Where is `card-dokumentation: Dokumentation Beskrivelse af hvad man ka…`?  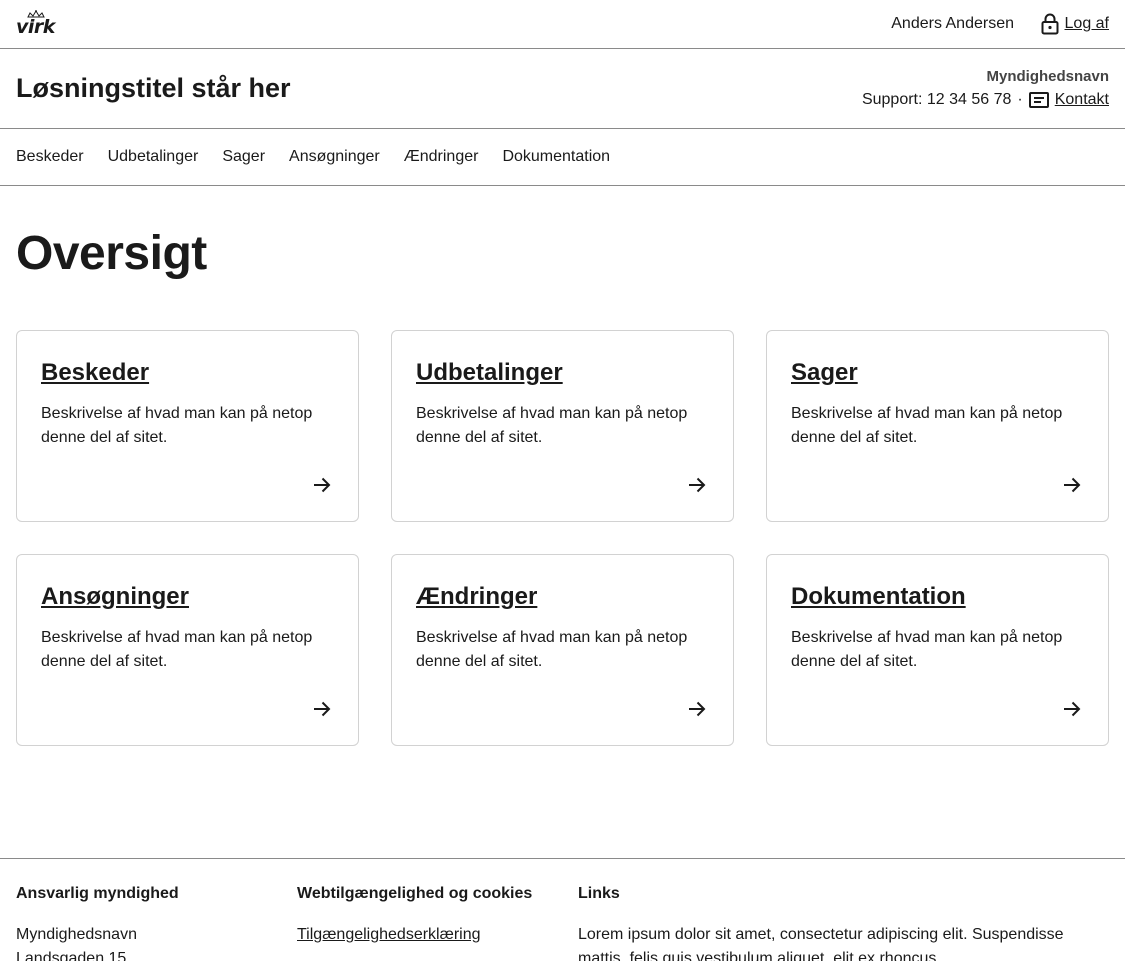
card-dokumentation: Dokumentation Beskrivelse af hvad man ka… is located at coordinates (937, 650).